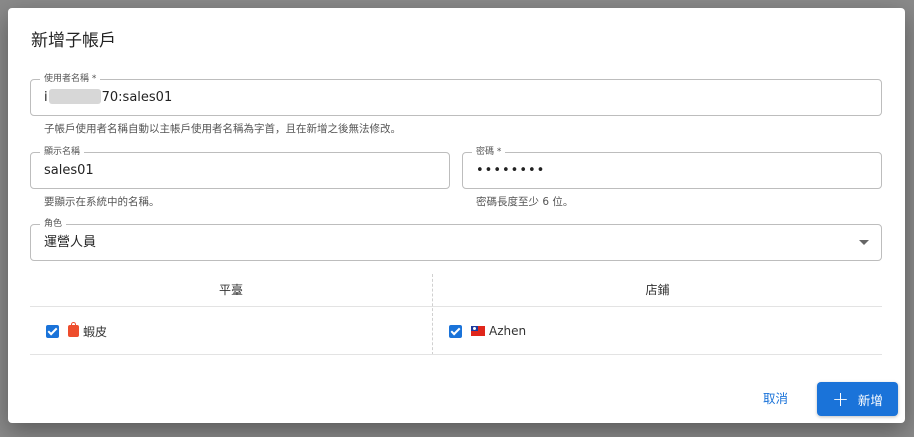  I want to click on username-helper: 子帳戶使用者名稱自動以主帳戶使用者名稱為字首，且在新增之後無法修改。, so click(222, 129).